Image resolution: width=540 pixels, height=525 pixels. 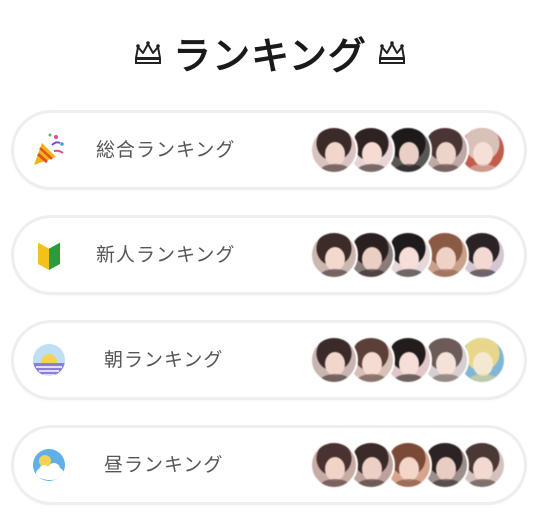 I want to click on ranking-card-newcomer: 新人ランキング, so click(x=269, y=255).